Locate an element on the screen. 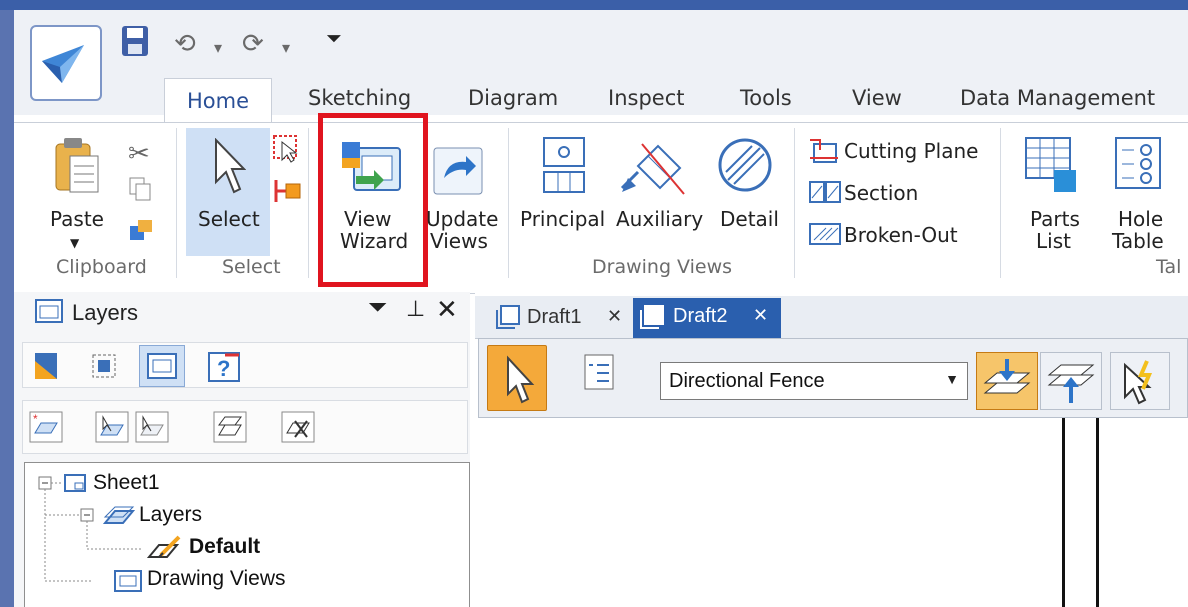 The width and height of the screenshot is (1188, 607). select-handle-icon is located at coordinates (287, 193).